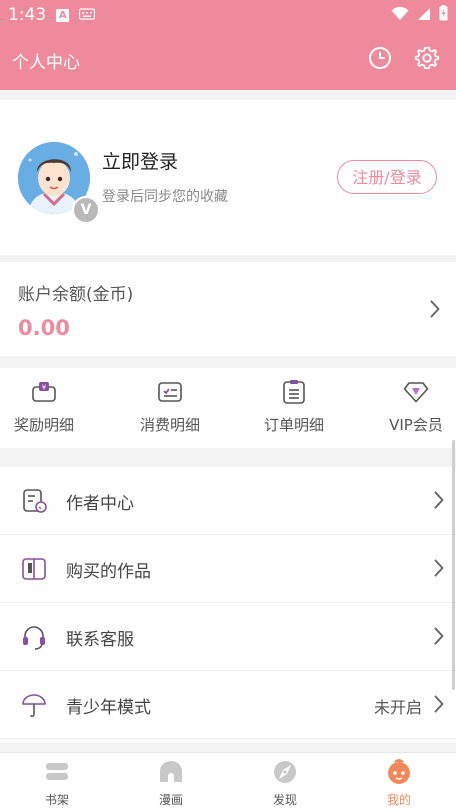  I want to click on keyboard-icon, so click(87, 15).